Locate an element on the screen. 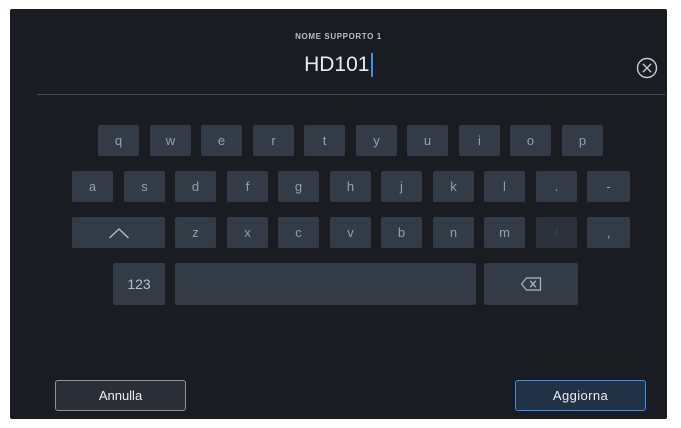 The height and width of the screenshot is (428, 681). key-e: e is located at coordinates (221, 140).